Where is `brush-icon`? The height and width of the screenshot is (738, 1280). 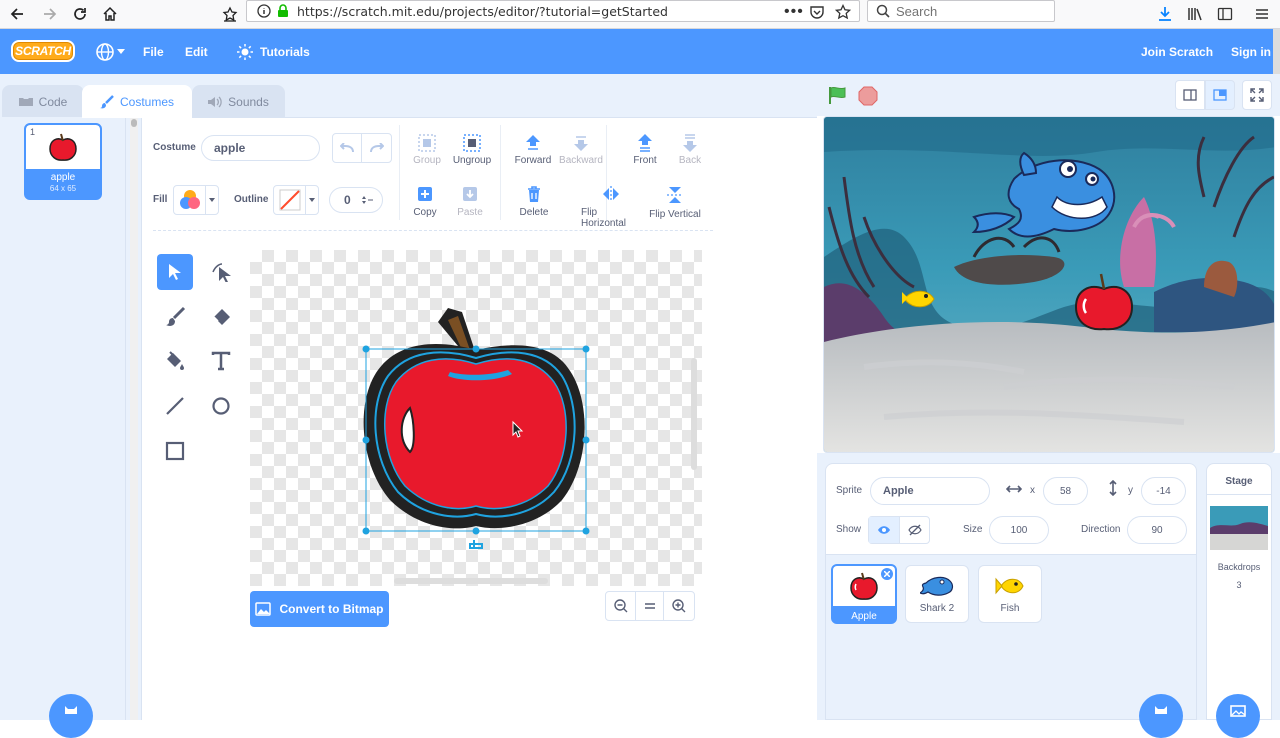
brush-icon is located at coordinates (106, 101).